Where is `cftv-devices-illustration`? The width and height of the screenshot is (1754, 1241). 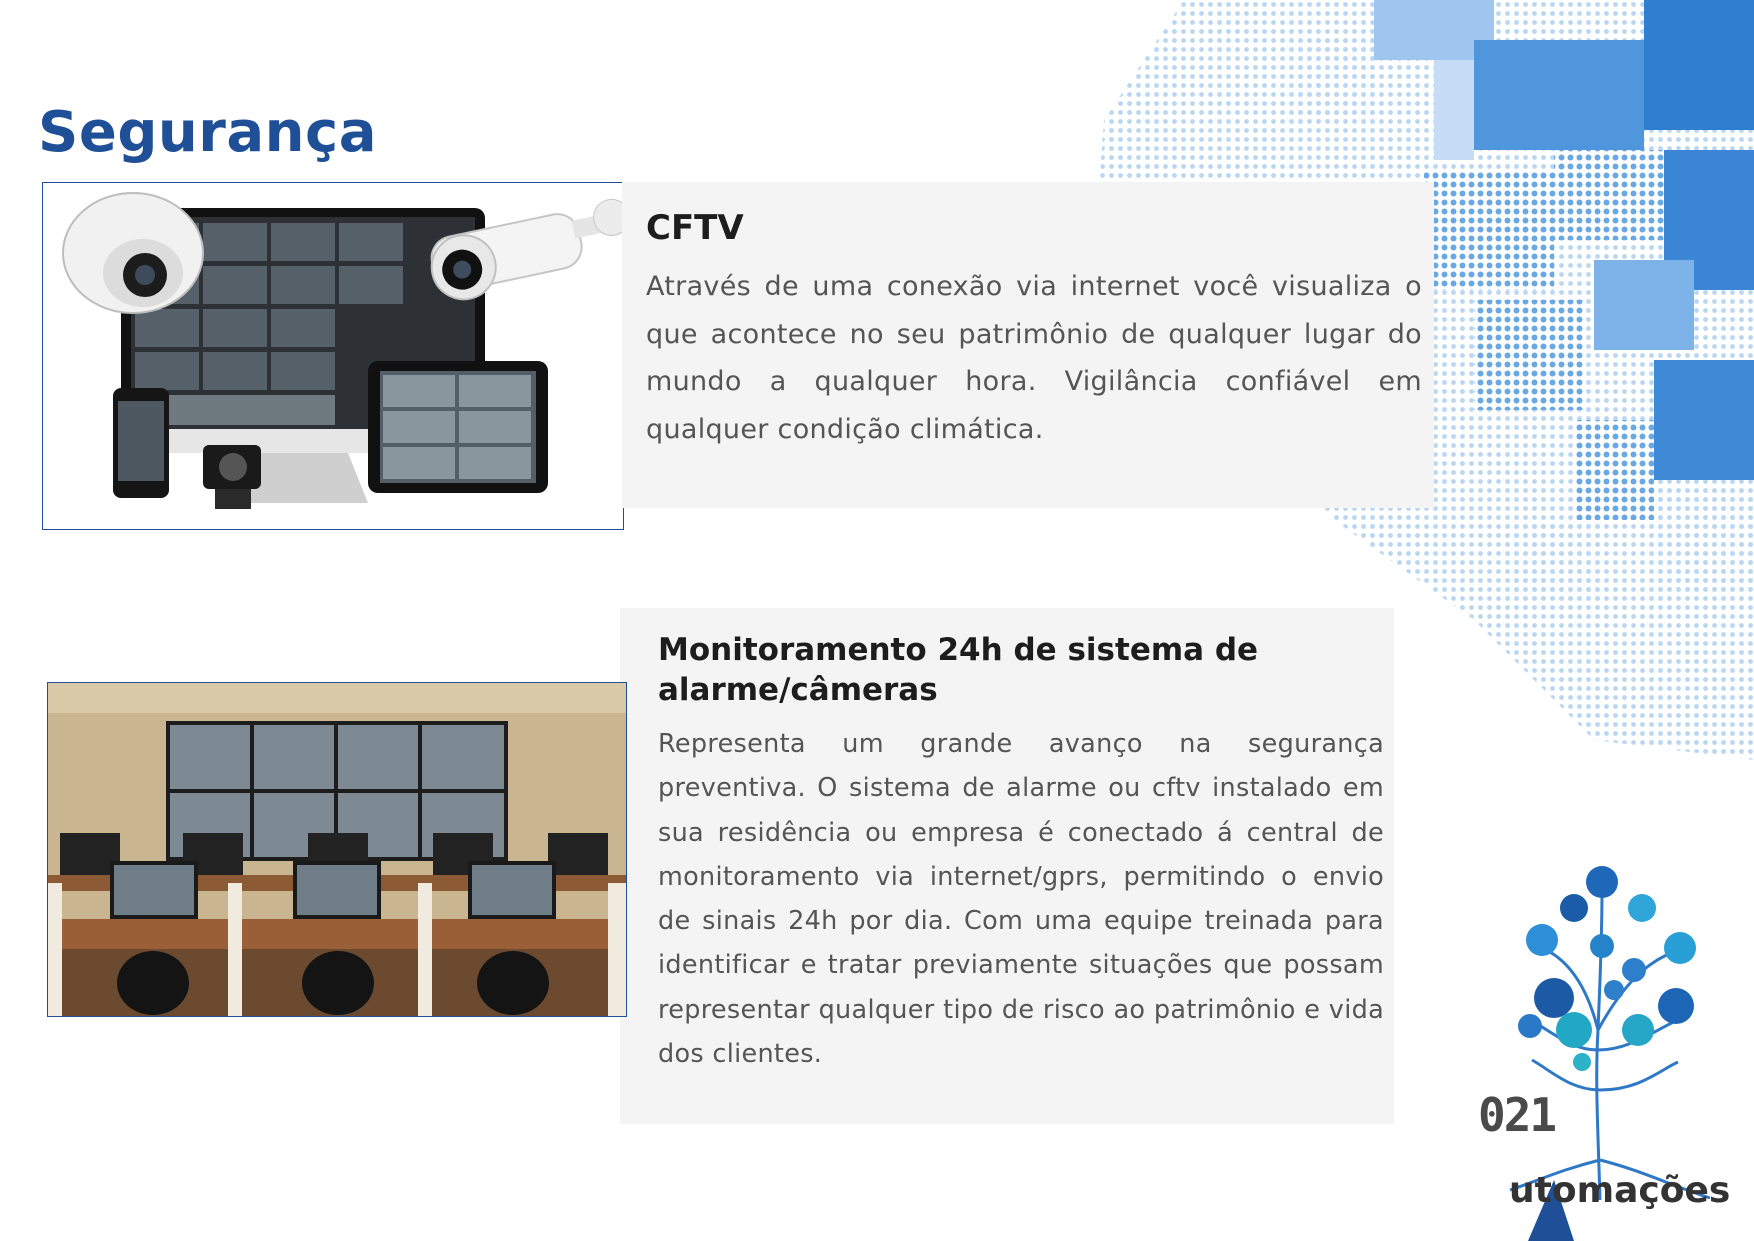 cftv-devices-illustration is located at coordinates (333, 356).